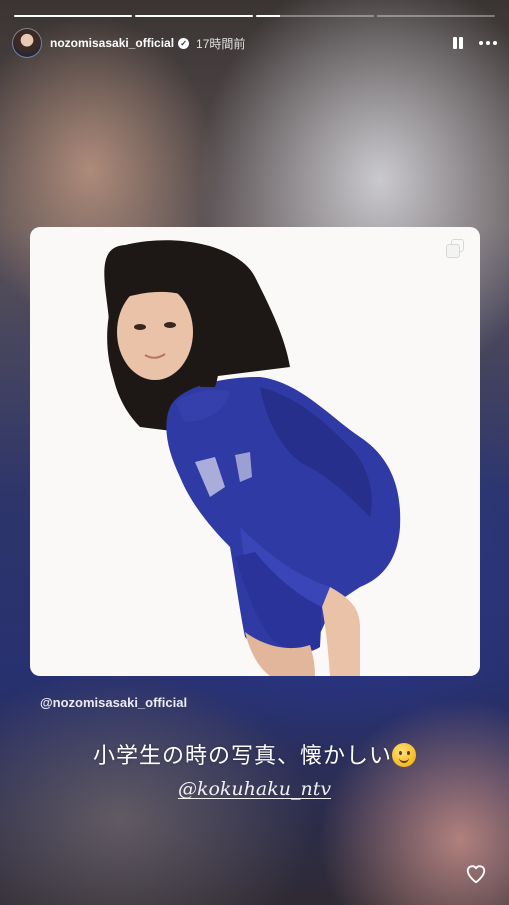 Image resolution: width=509 pixels, height=905 pixels. I want to click on caption-text: 小学生の時の写真、懐かしい, so click(242, 756).